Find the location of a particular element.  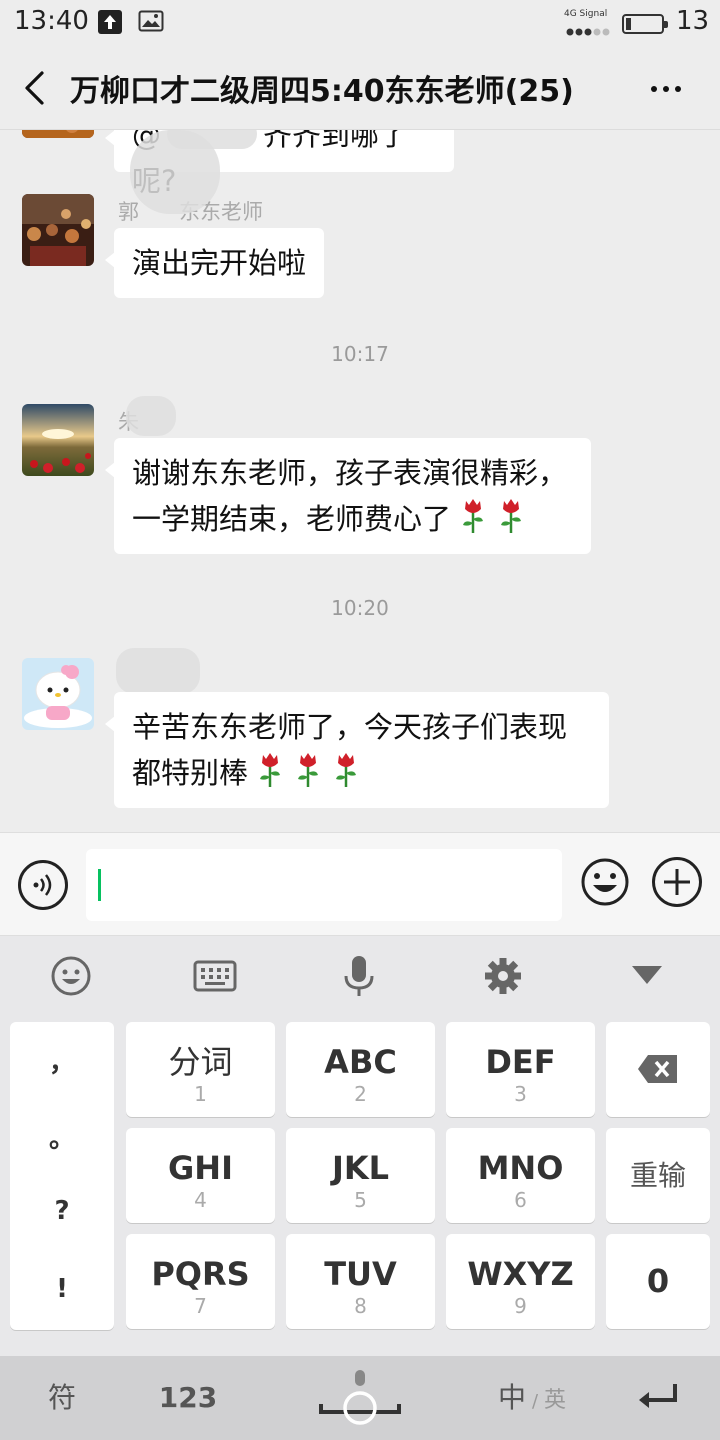

upload-icon is located at coordinates (110, 22).